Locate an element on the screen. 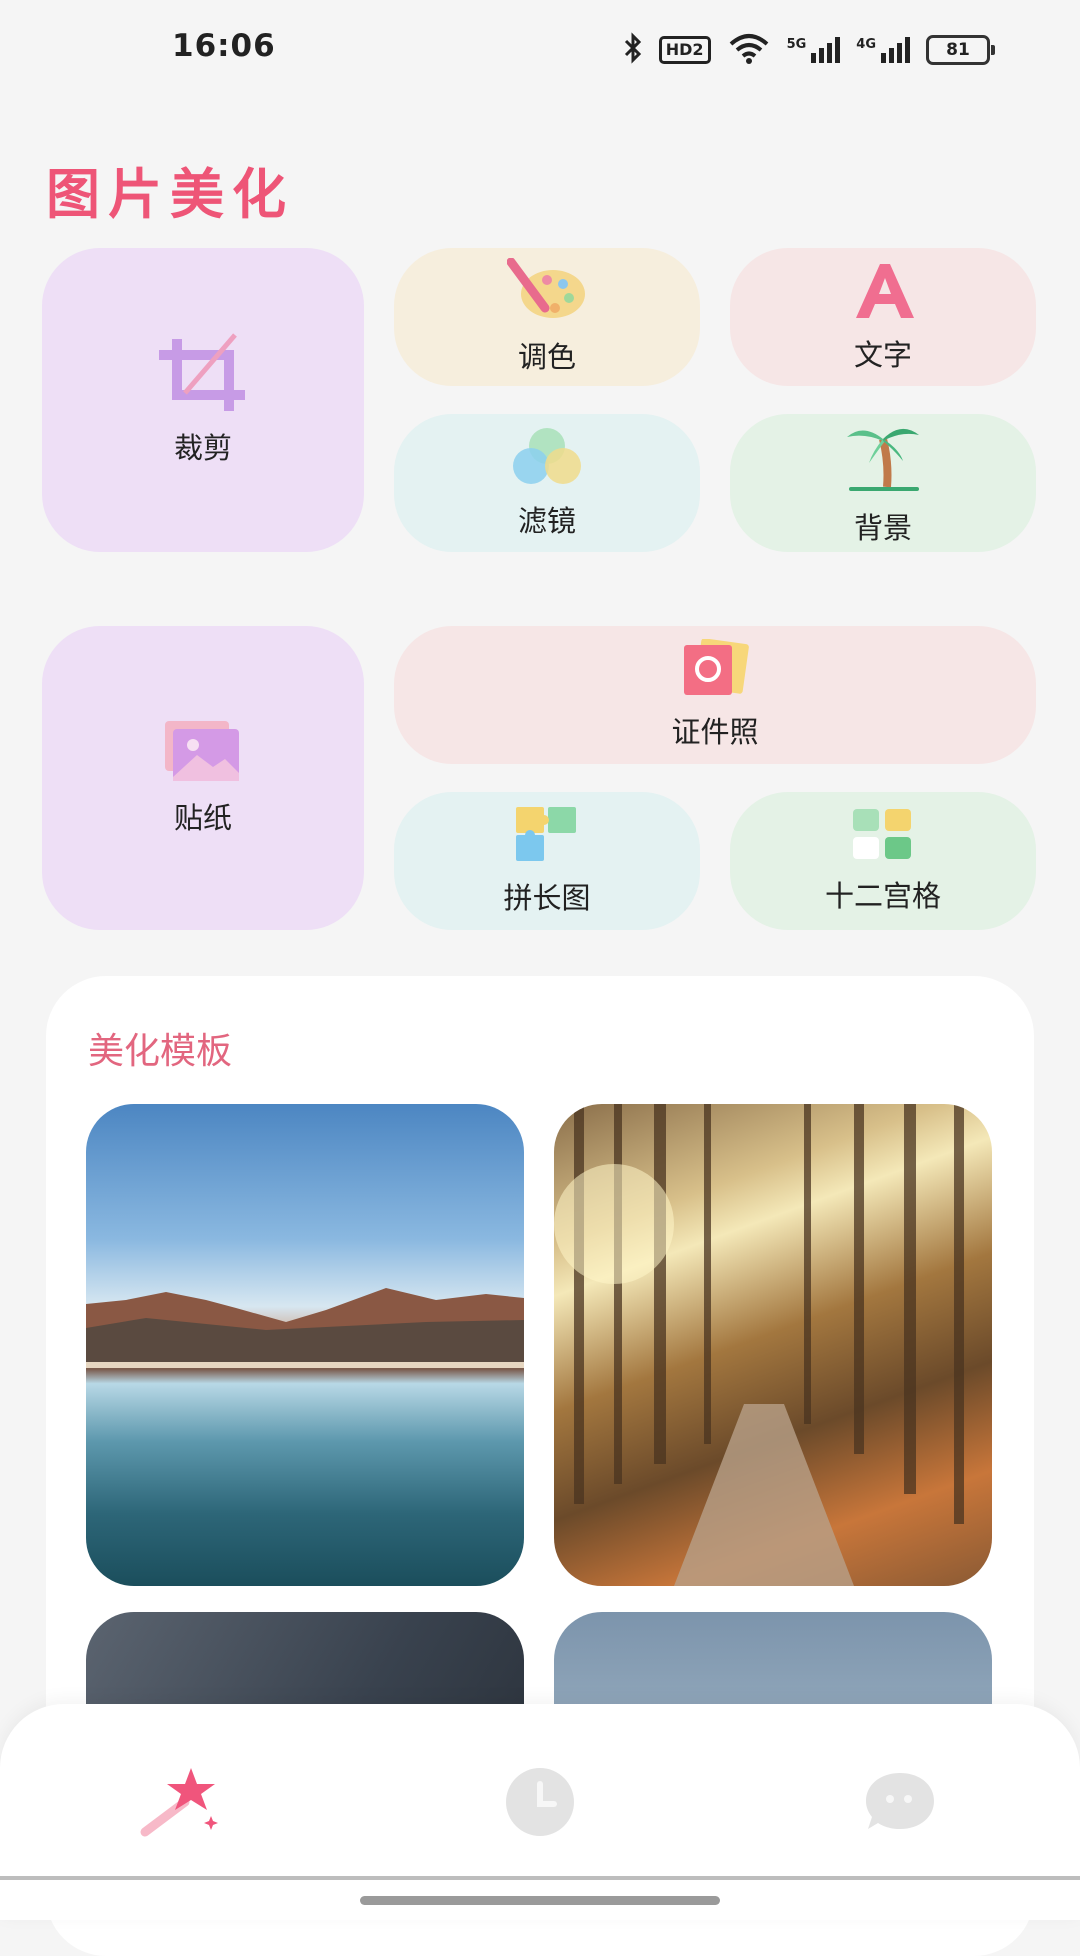 This screenshot has height=1956, width=1080. nav-messages is located at coordinates (900, 1804).